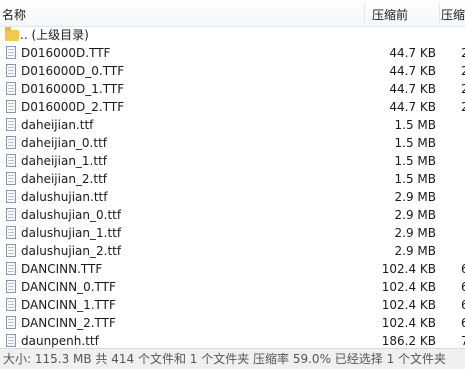  I want to click on row-name: DANCINN.TTF, so click(62, 269).